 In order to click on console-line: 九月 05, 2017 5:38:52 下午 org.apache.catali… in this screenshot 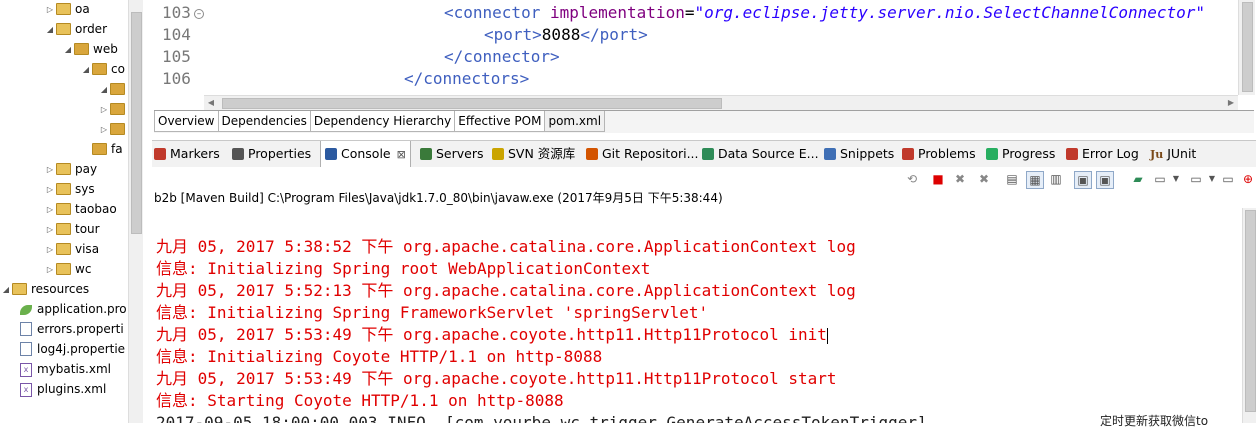, I will do `click(506, 246)`.